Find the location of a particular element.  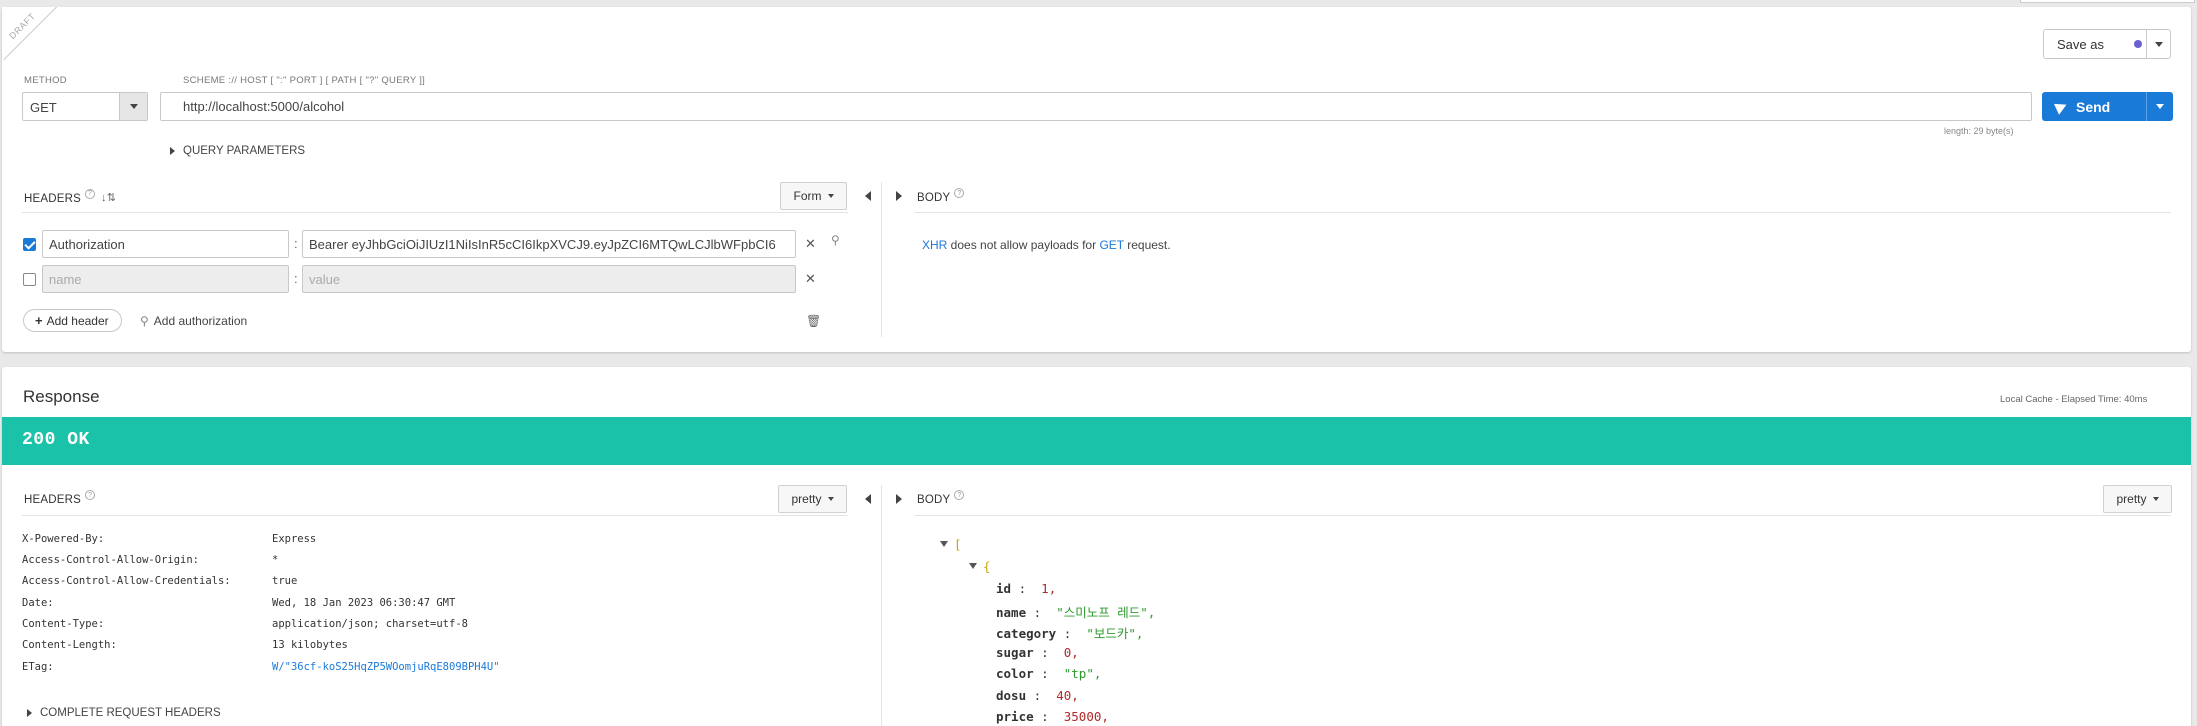

draft-ribbon: DRAFT is located at coordinates (32, 37).